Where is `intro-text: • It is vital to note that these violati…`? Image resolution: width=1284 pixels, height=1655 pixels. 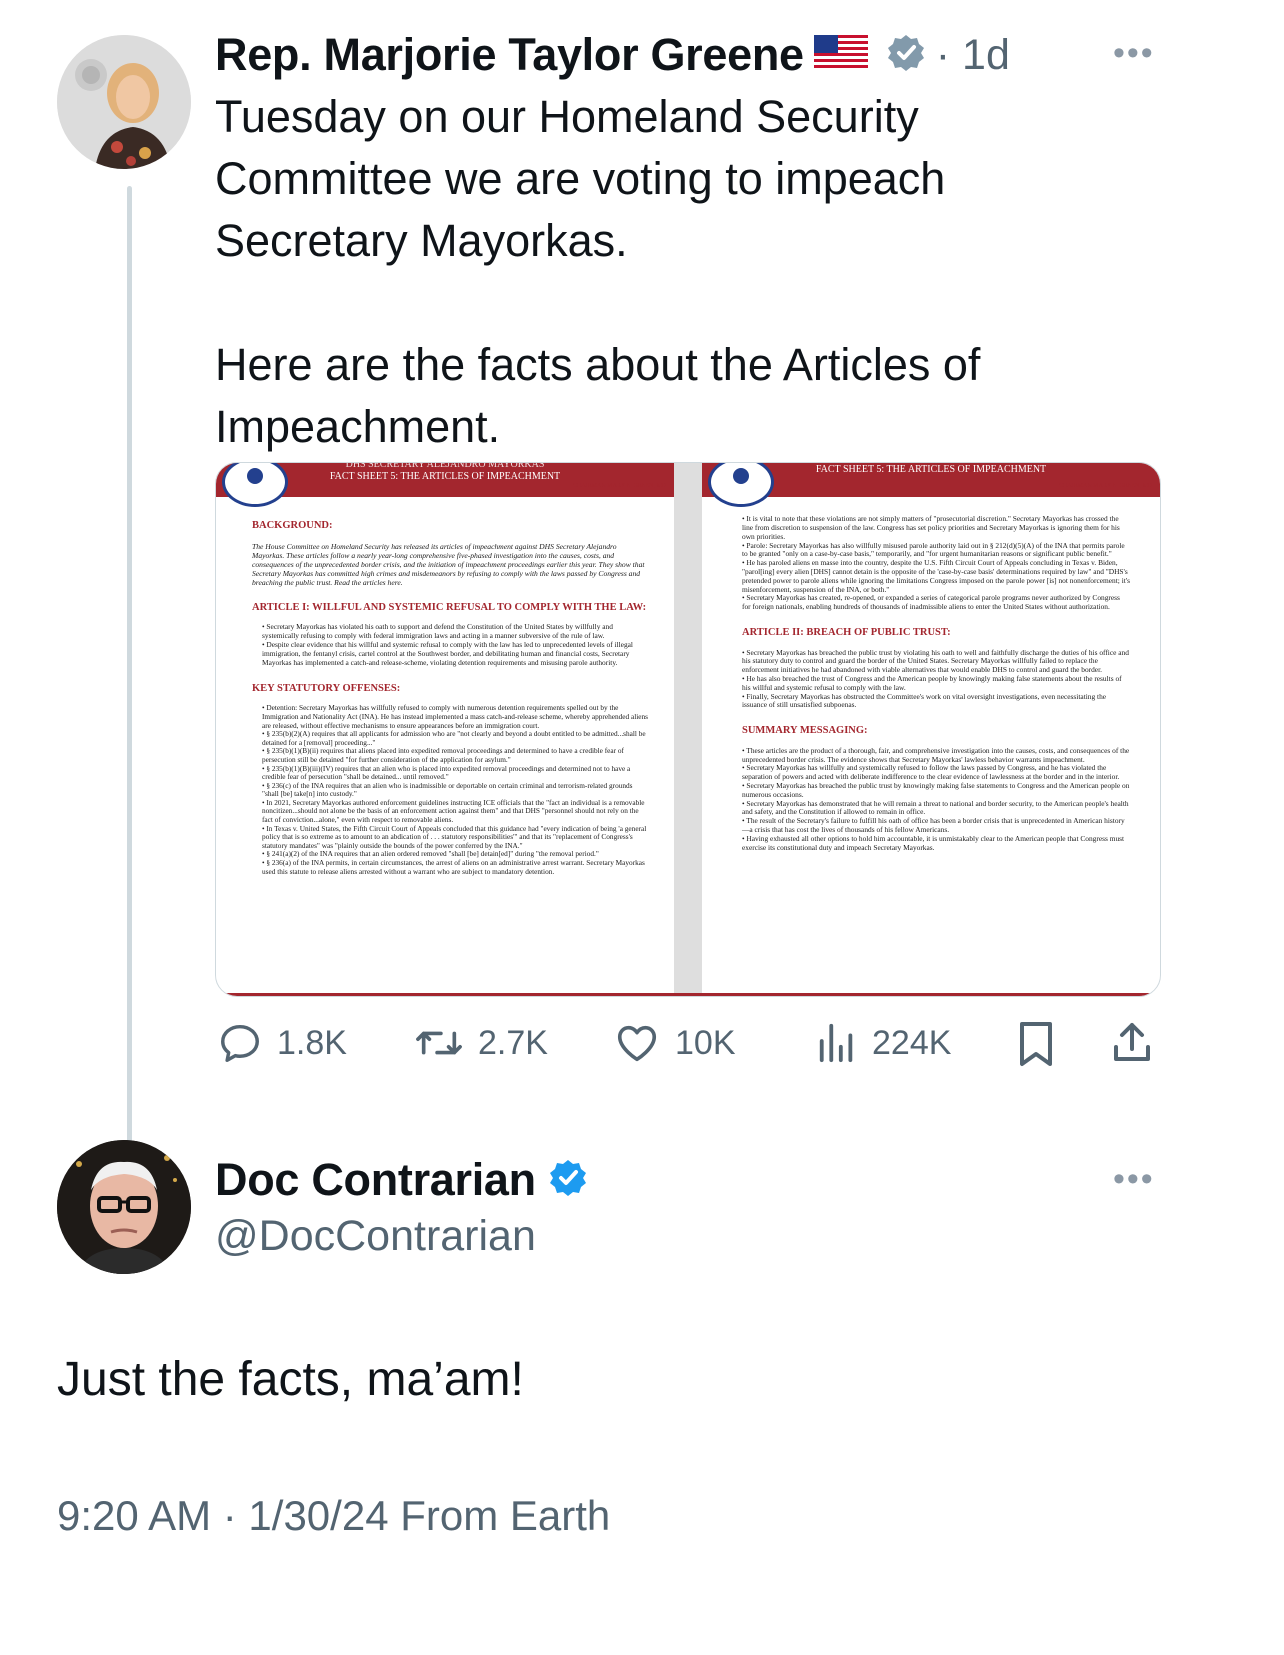 intro-text: • It is vital to note that these violati… is located at coordinates (936, 563).